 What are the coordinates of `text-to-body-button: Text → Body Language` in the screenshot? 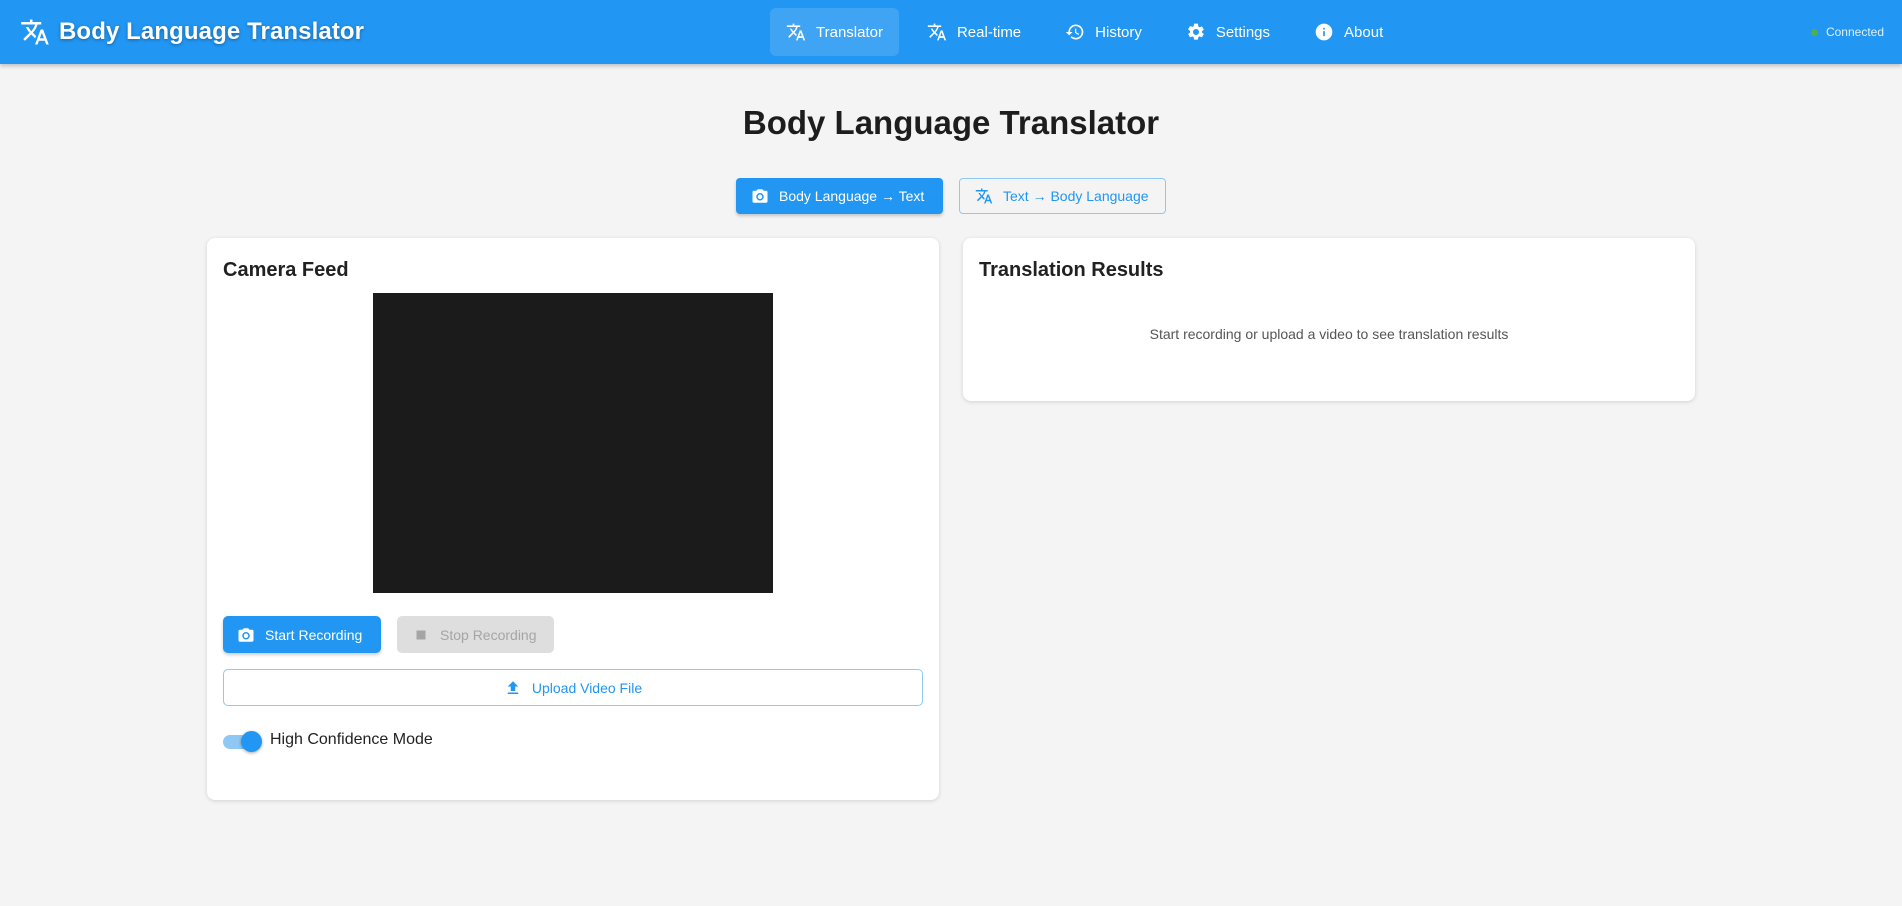 It's located at (1062, 196).